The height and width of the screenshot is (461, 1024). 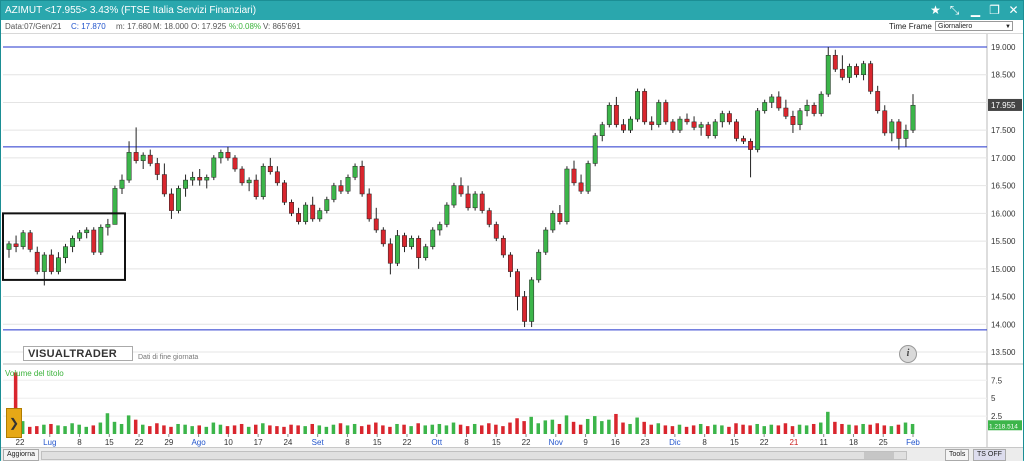 What do you see at coordinates (436, 442) in the screenshot?
I see `date-tick-label: Ott` at bounding box center [436, 442].